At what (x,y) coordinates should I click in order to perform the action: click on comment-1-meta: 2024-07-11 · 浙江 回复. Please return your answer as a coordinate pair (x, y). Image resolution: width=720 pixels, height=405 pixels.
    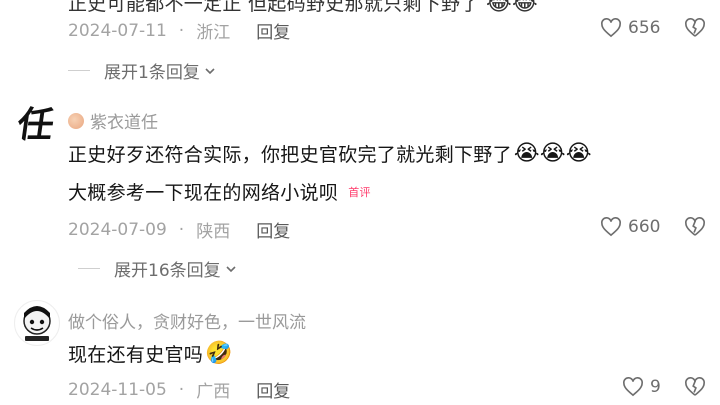
    Looking at the image, I should click on (179, 31).